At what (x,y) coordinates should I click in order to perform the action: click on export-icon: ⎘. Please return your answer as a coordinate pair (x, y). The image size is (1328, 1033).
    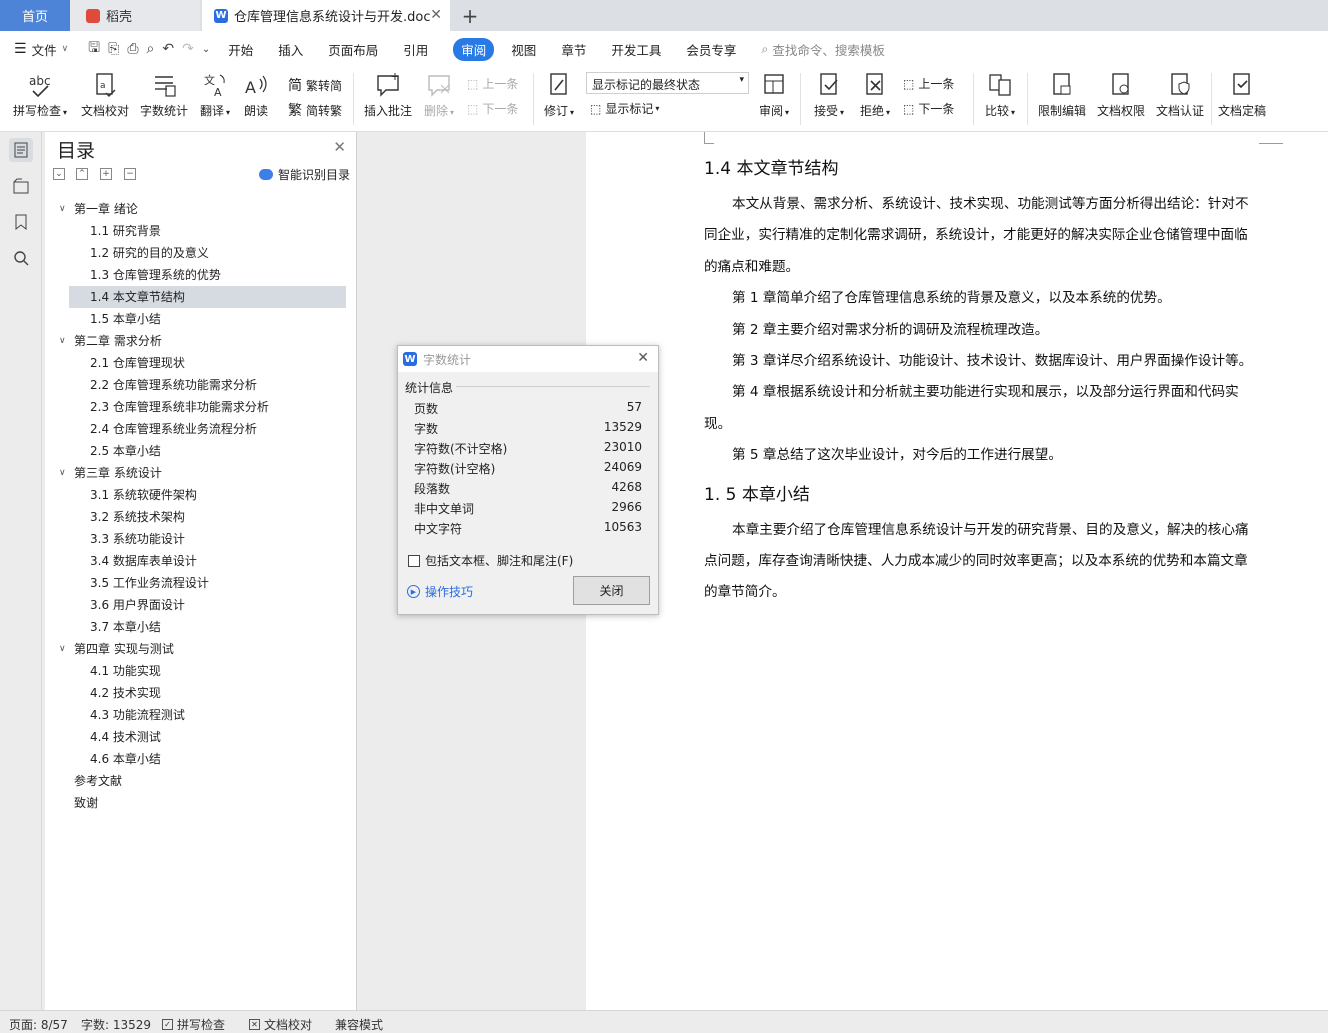
    Looking at the image, I should click on (113, 49).